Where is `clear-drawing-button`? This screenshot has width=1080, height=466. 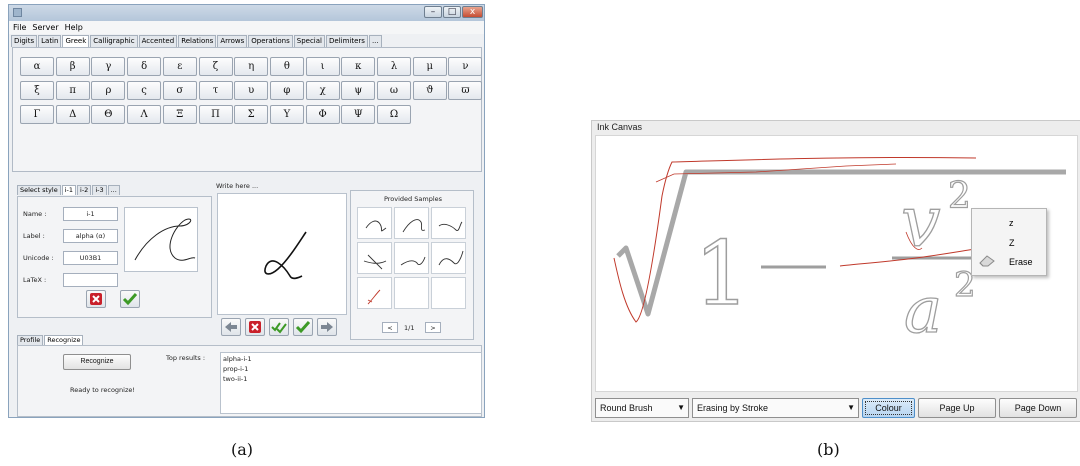
clear-drawing-button is located at coordinates (255, 327).